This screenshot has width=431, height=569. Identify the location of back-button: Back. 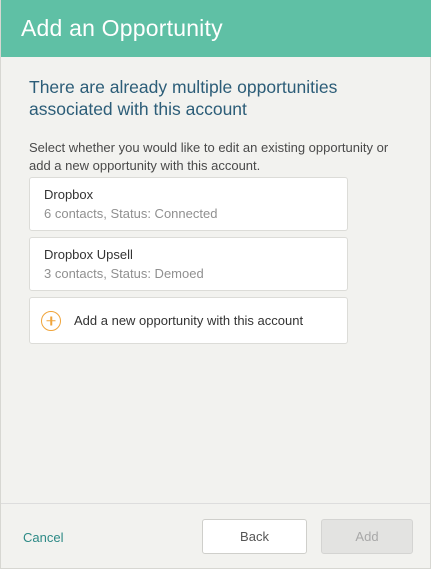
(254, 536).